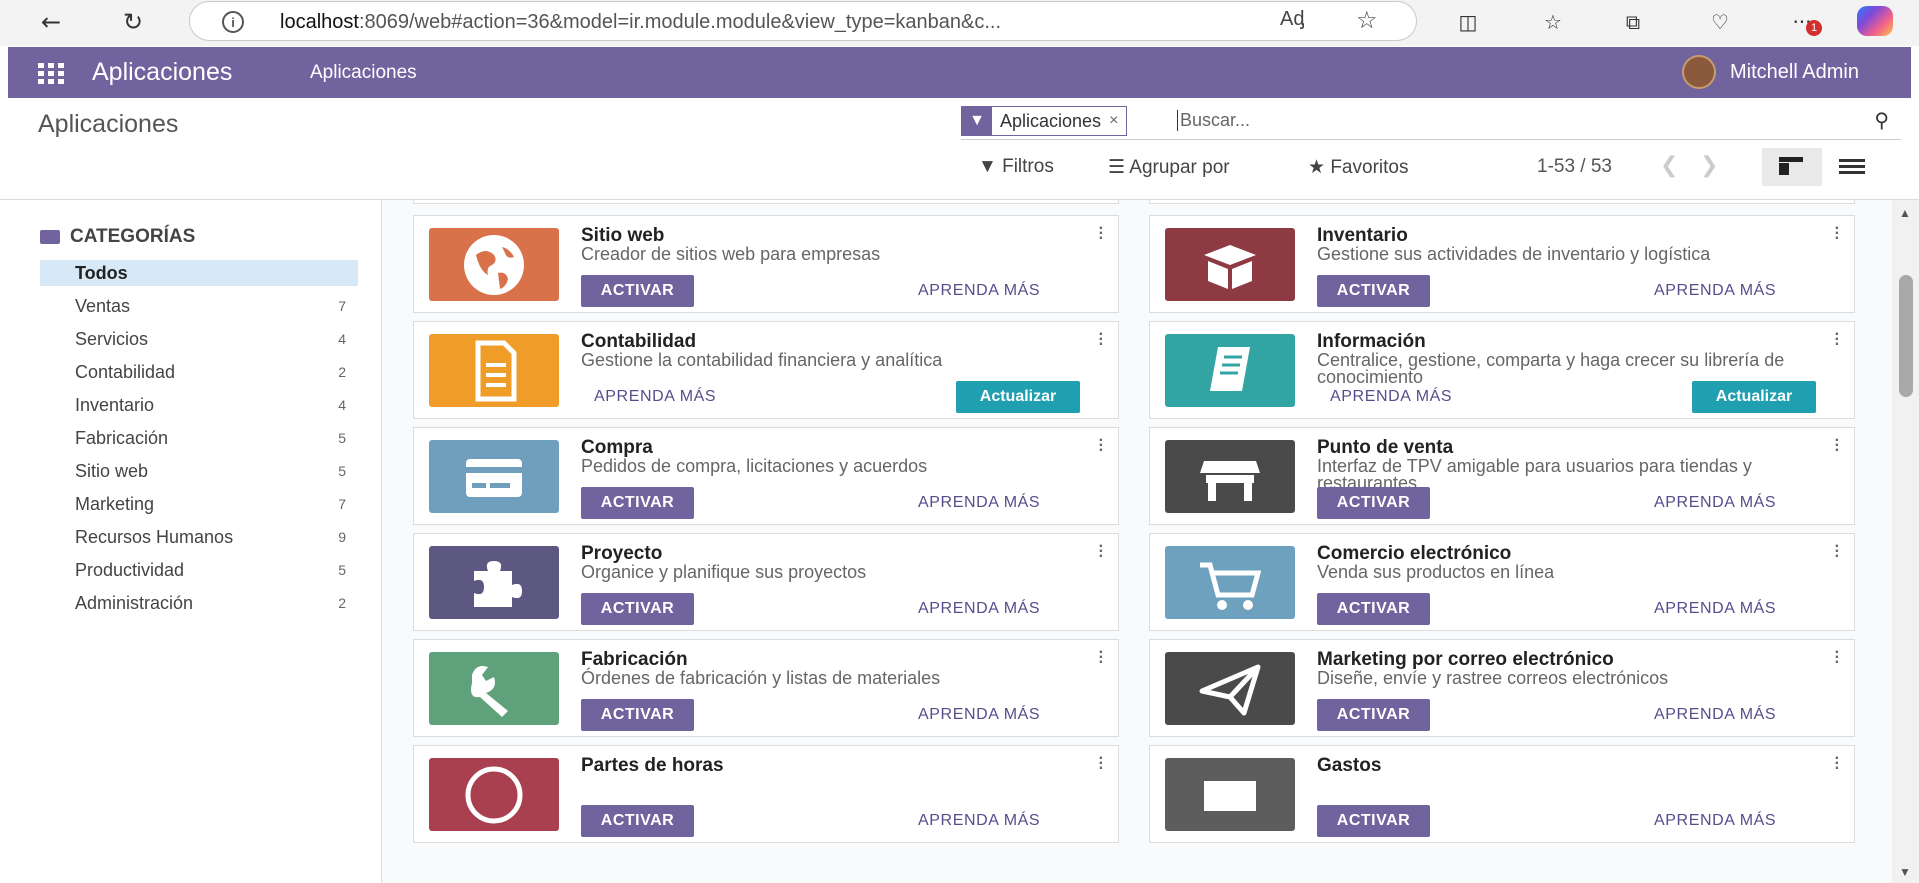 Image resolution: width=1919 pixels, height=883 pixels. Describe the element at coordinates (1709, 165) in the screenshot. I see `pager-next-icon: ❯` at that location.